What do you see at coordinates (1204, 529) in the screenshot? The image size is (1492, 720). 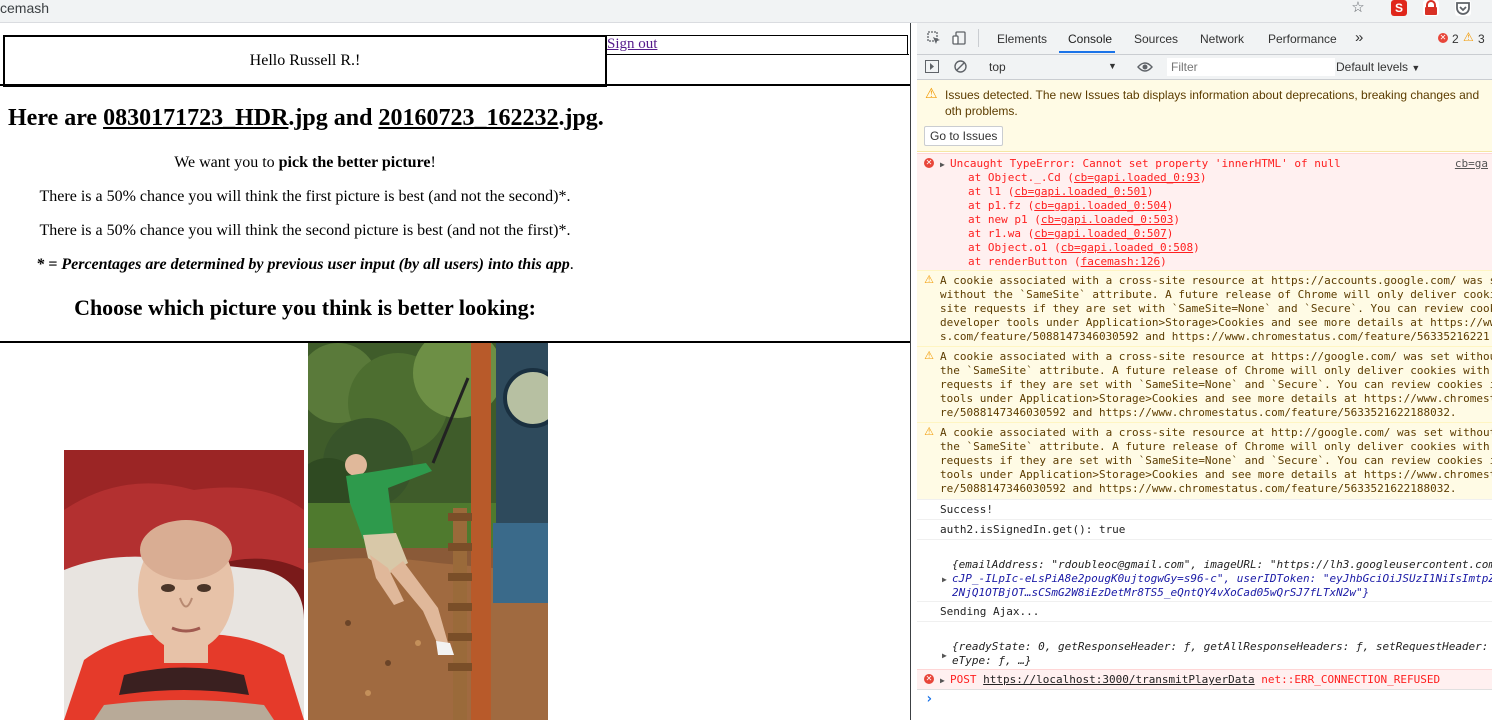 I see `console-log-signed-in: auth2.isSignedIn.get(): true` at bounding box center [1204, 529].